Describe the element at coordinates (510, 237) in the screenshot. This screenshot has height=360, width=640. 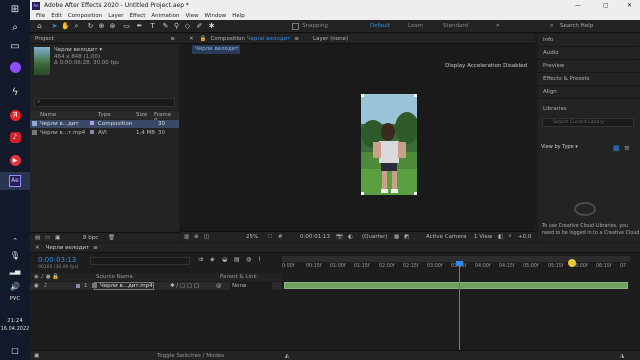
I see `fast-preview-icon: ⚡` at that location.